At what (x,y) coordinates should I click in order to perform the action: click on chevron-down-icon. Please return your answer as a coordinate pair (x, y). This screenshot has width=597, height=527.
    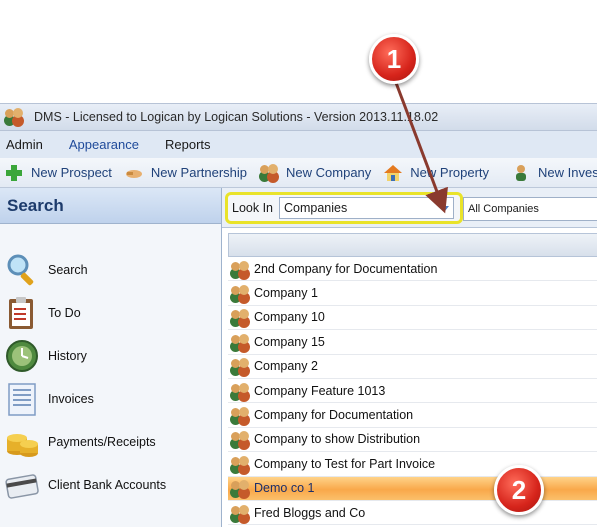
    Looking at the image, I should click on (445, 208).